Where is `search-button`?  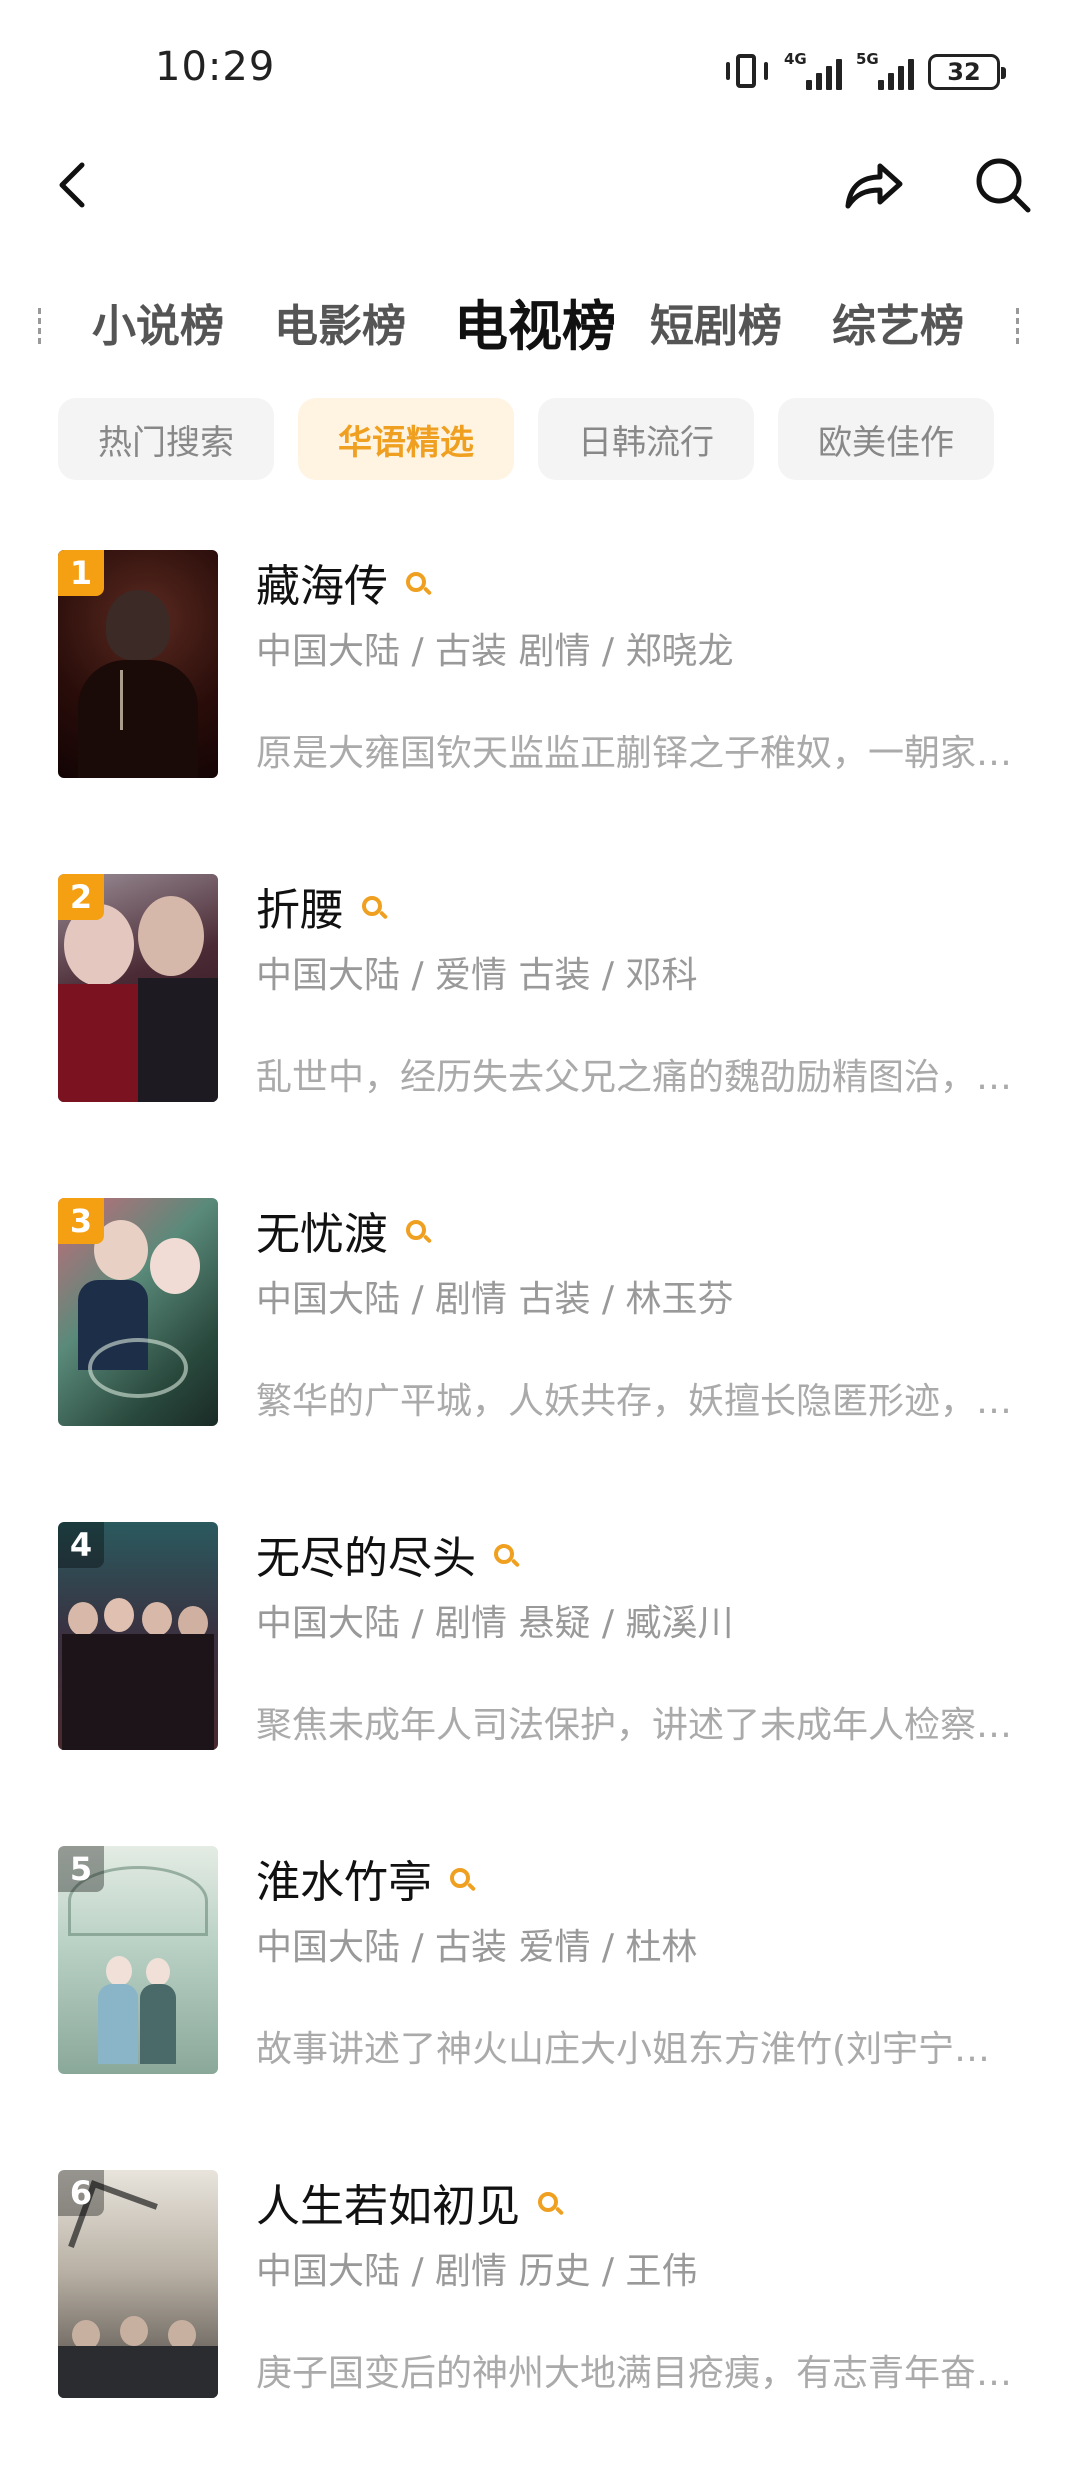
search-button is located at coordinates (1003, 185).